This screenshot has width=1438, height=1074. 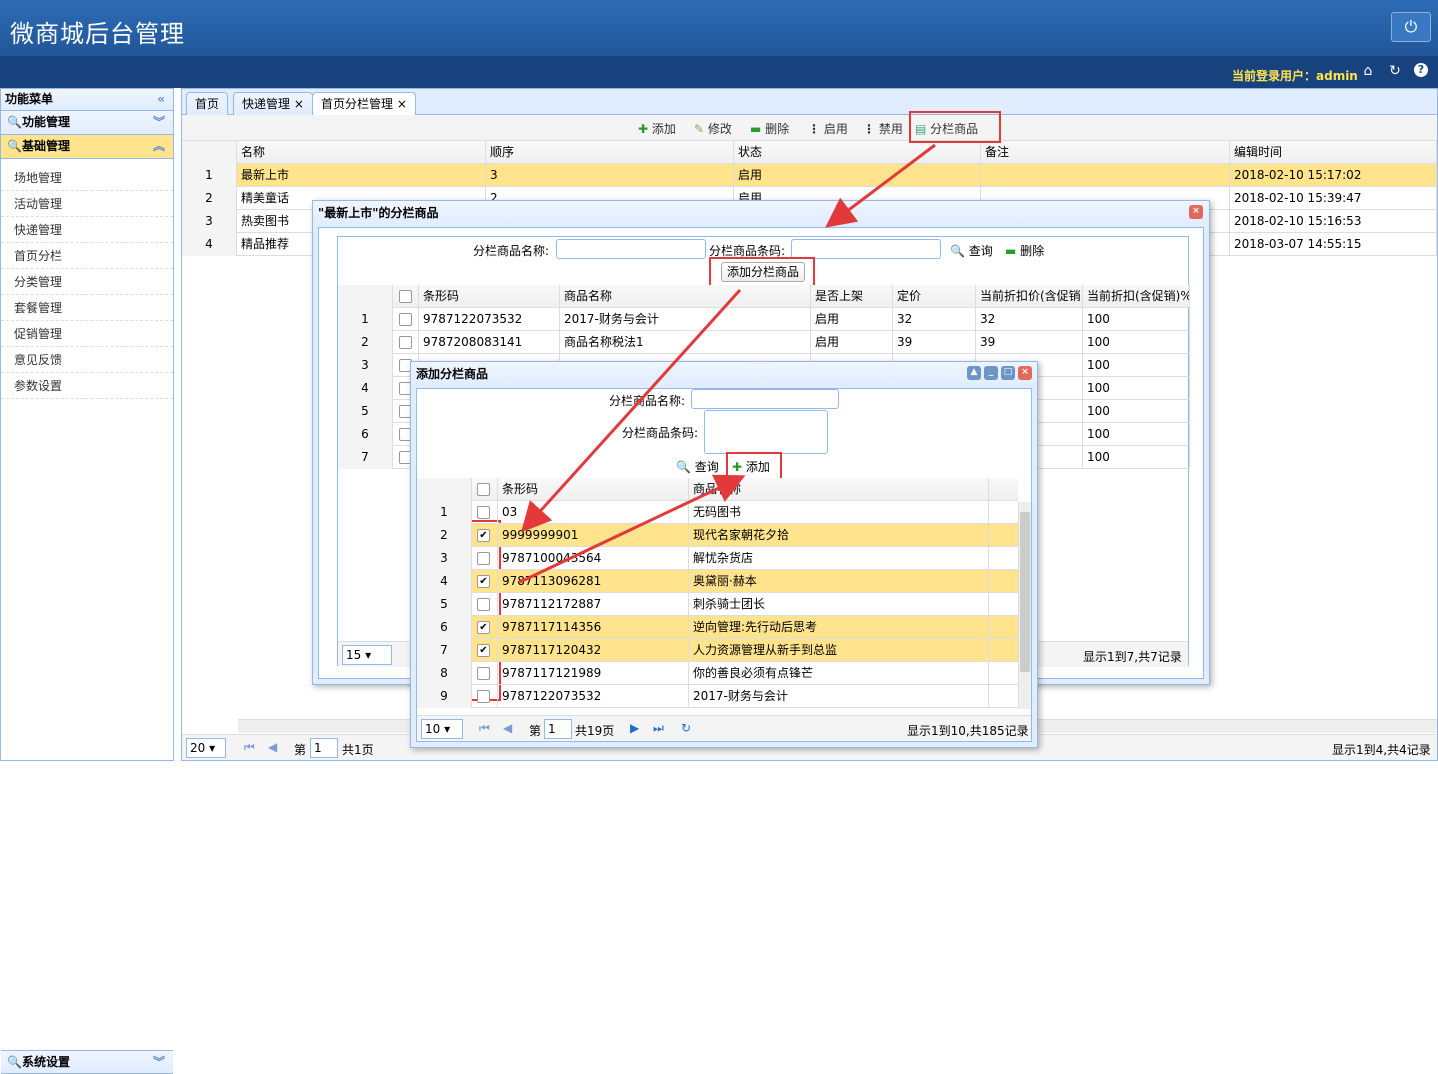 I want to click on annotation-arrows, so click(x=727, y=363).